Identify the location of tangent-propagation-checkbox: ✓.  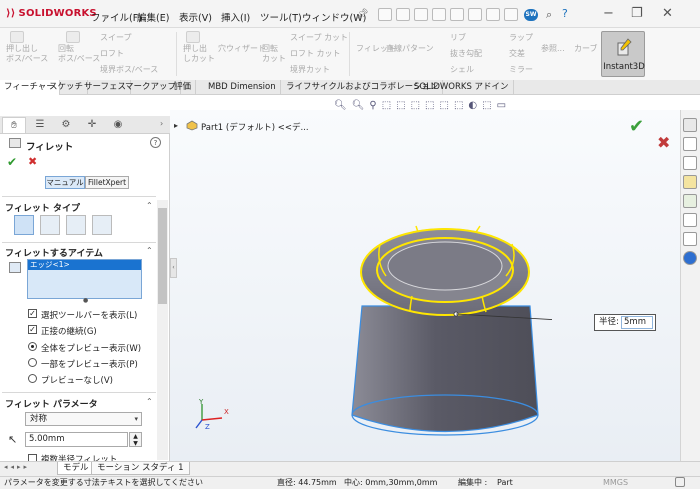
(32, 329).